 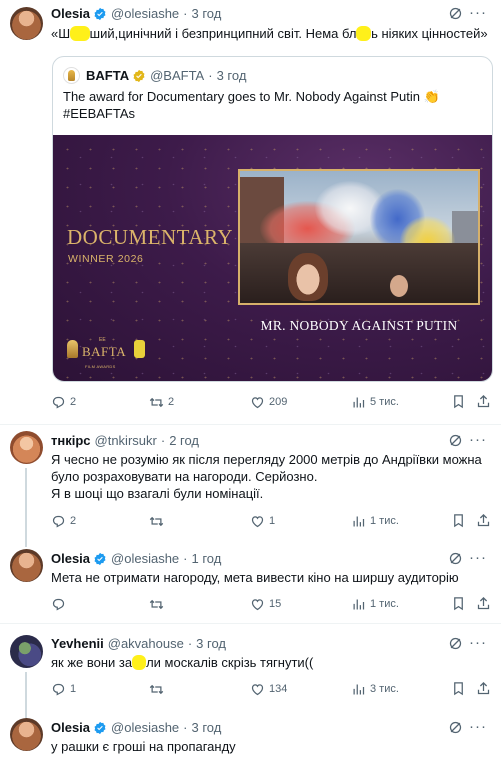 What do you see at coordinates (384, 402) in the screenshot?
I see `views-count: 5 тис.` at bounding box center [384, 402].